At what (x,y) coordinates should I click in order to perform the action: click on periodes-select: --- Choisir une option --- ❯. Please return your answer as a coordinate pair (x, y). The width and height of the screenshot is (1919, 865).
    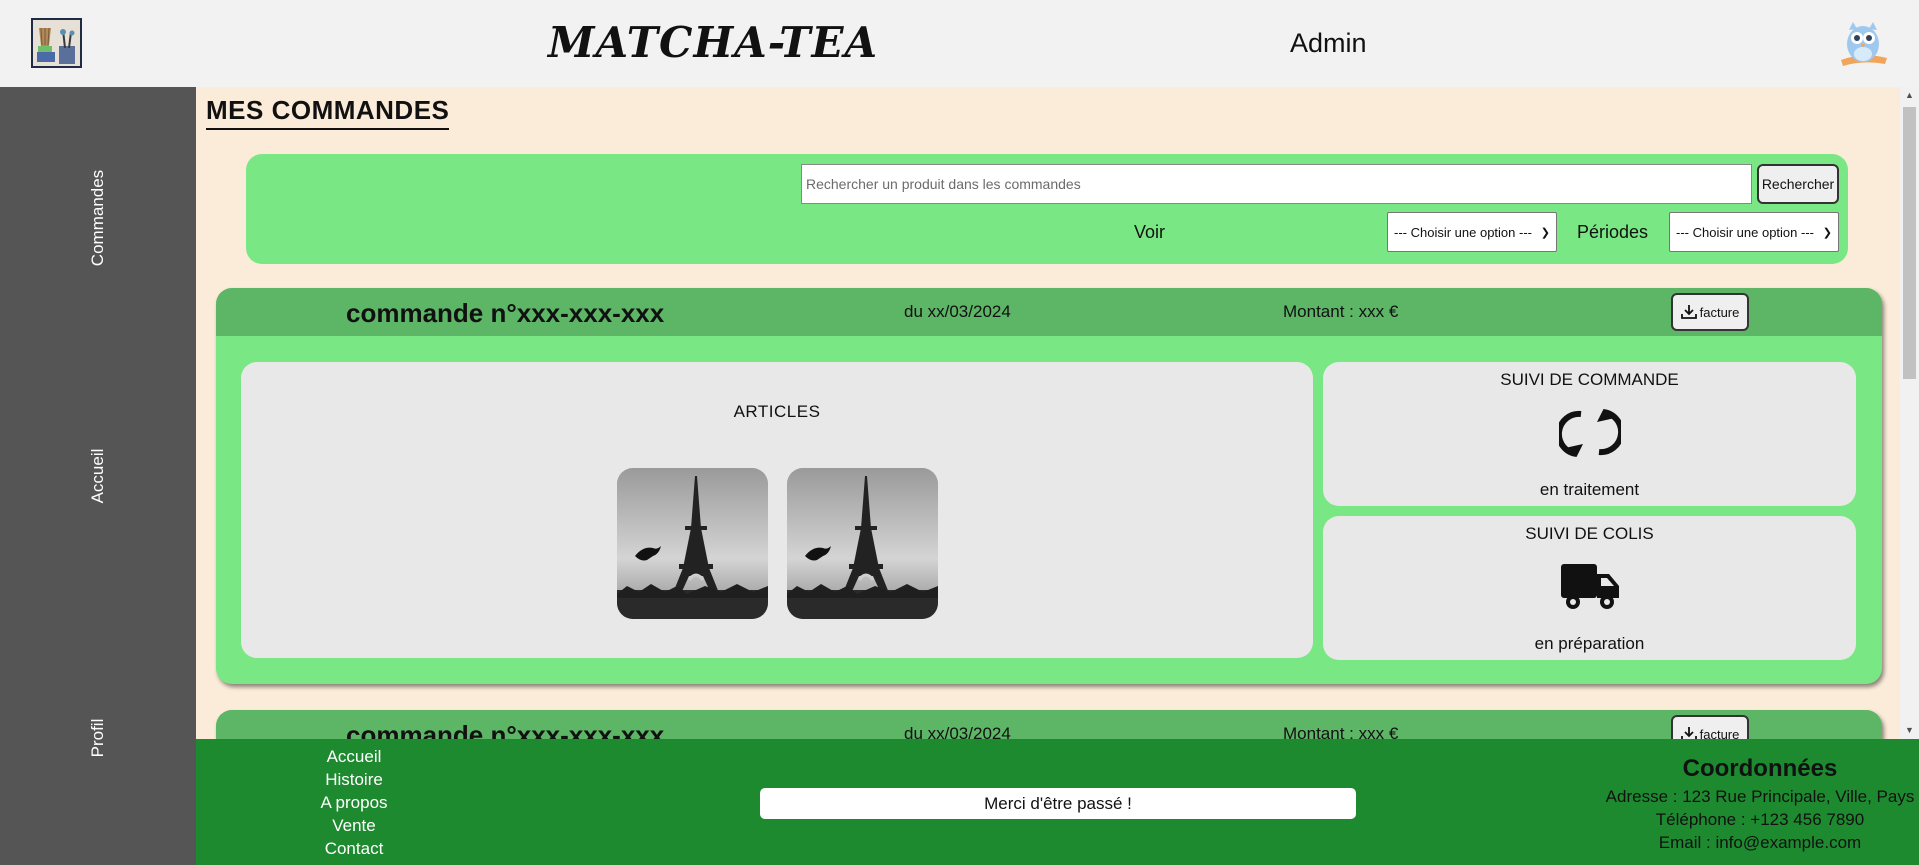
    Looking at the image, I should click on (1754, 232).